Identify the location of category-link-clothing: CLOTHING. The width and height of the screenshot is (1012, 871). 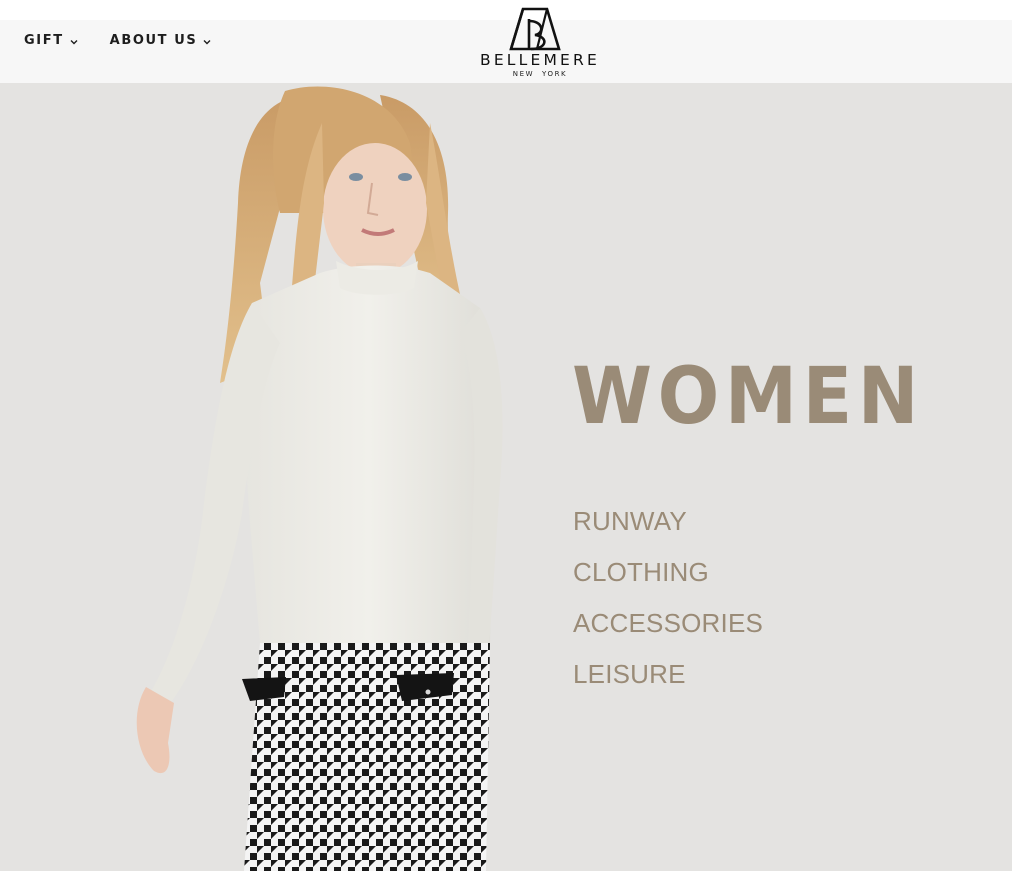
(668, 577).